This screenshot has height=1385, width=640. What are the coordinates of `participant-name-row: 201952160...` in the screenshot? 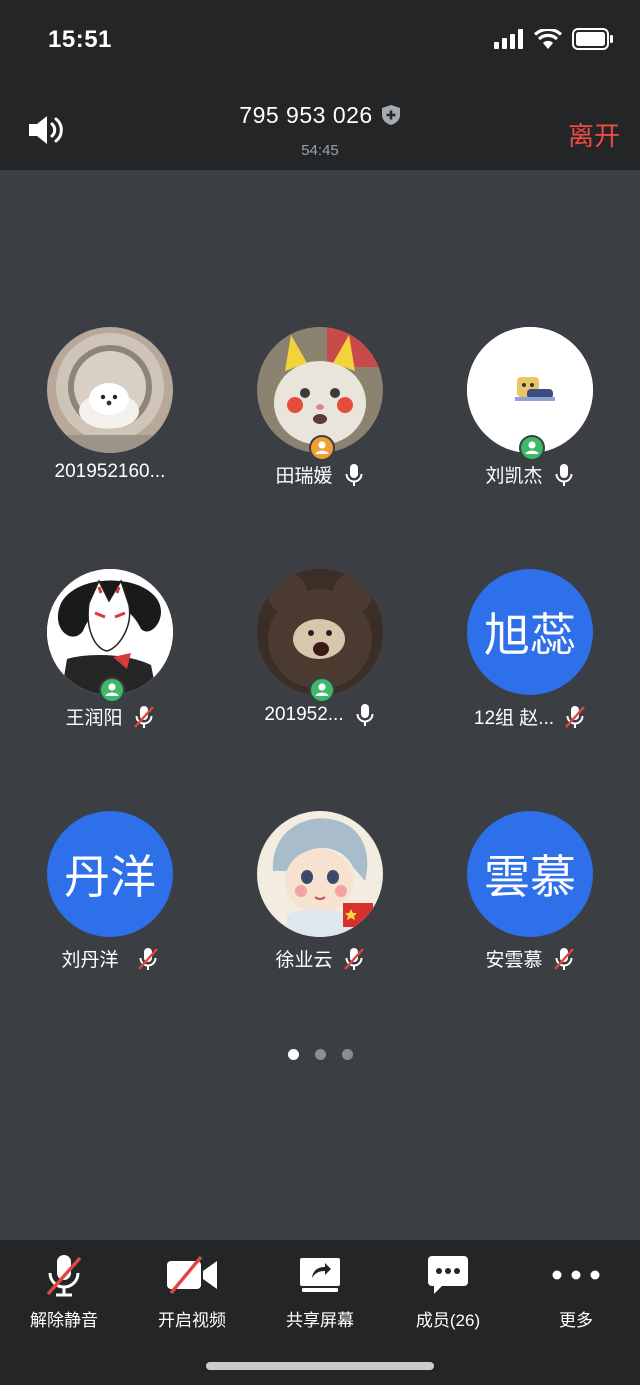 It's located at (110, 472).